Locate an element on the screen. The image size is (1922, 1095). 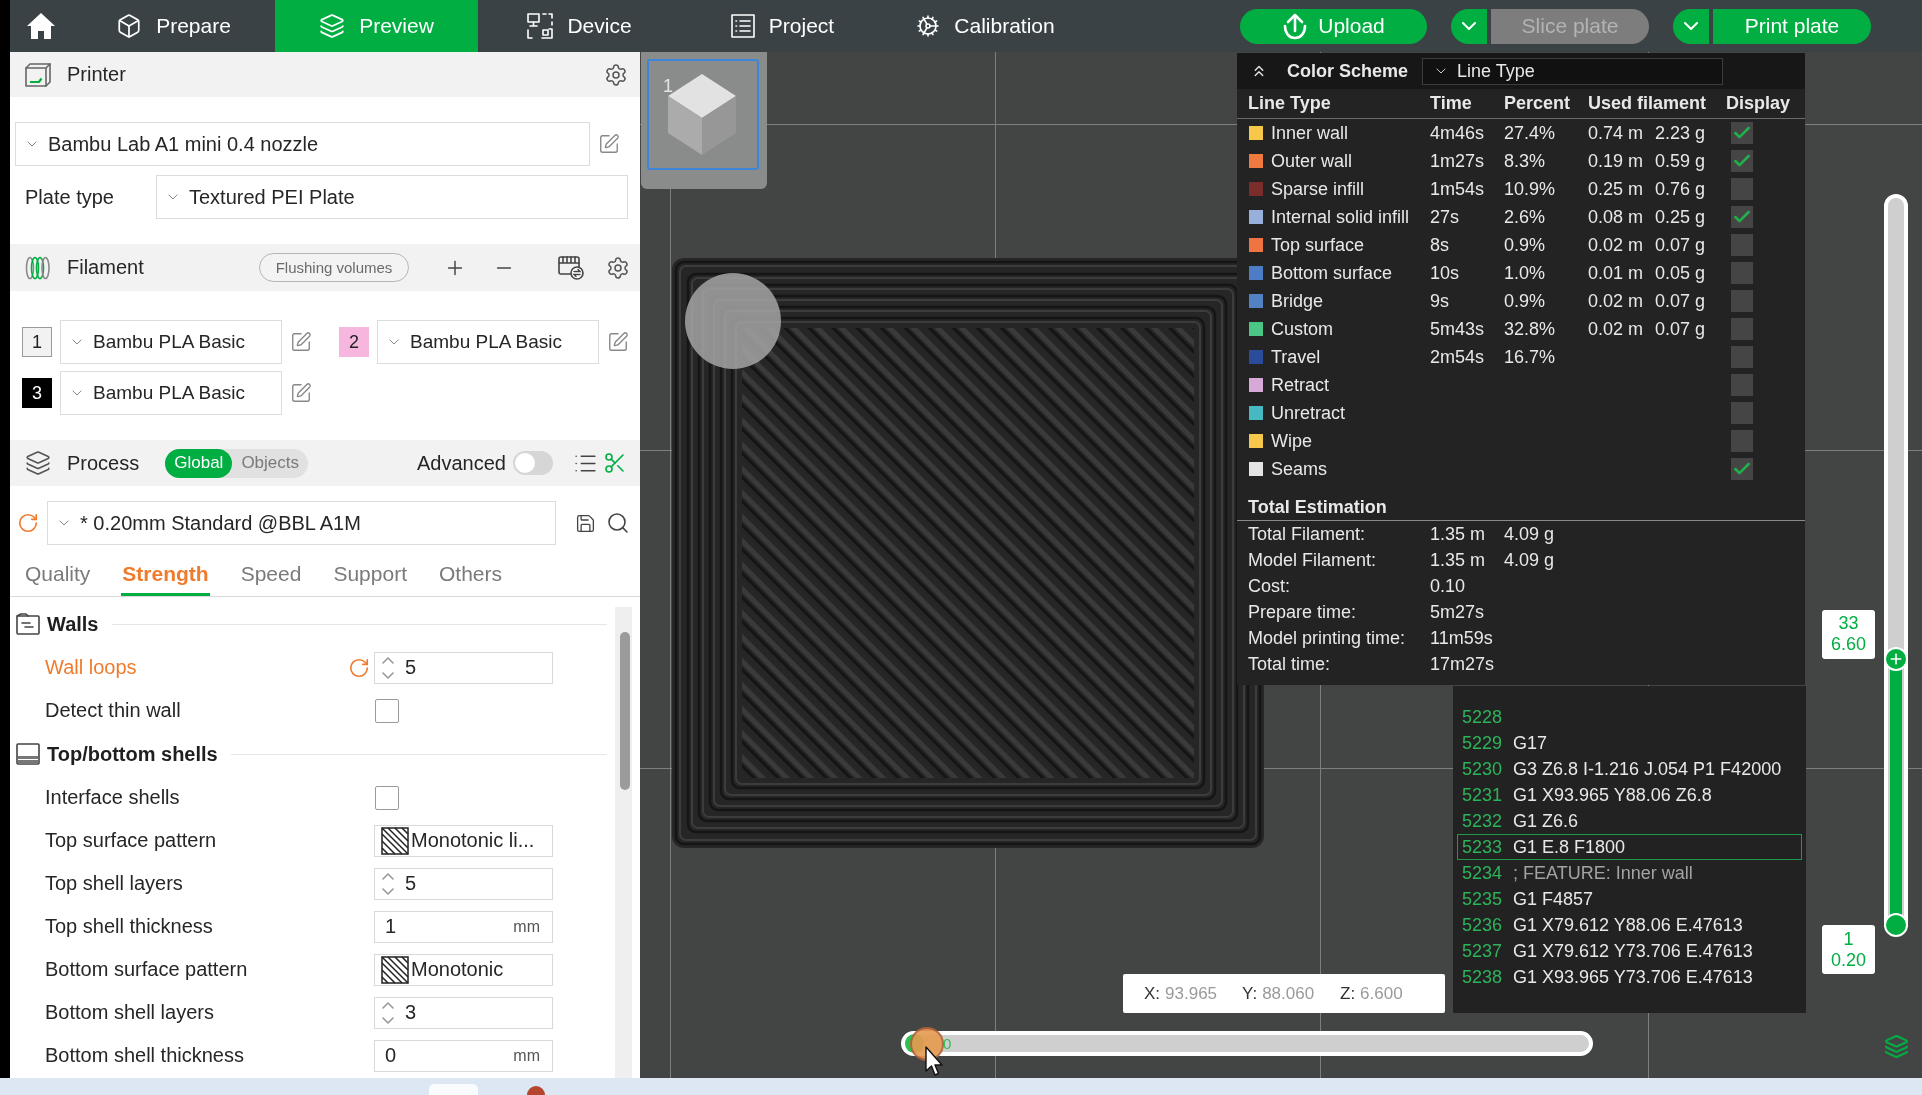
gcode-line: 5232 G1 Z6.6 is located at coordinates (1629, 821).